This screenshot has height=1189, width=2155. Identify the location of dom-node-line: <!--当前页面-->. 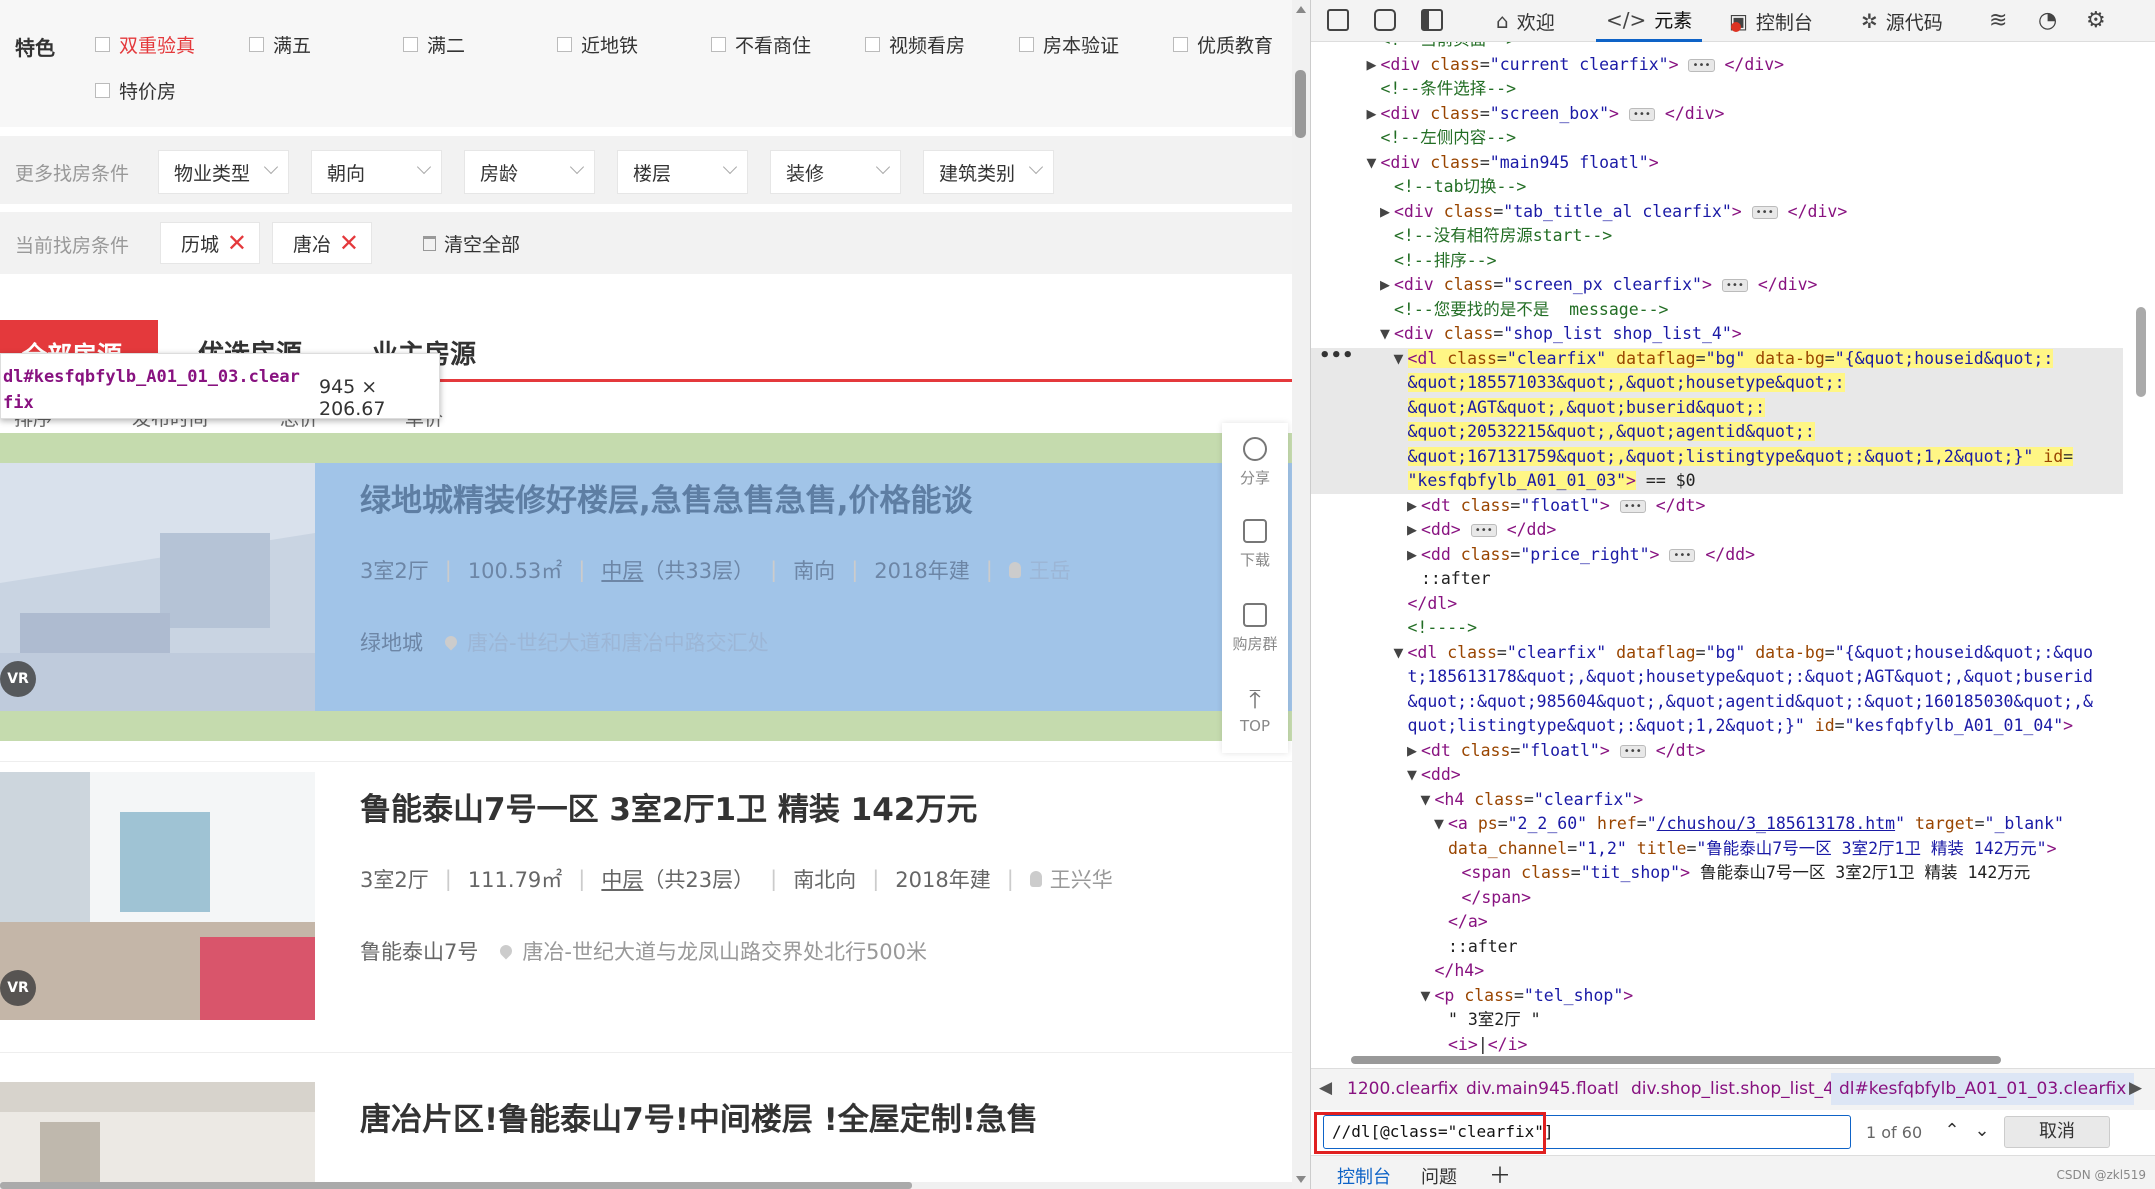
(1717, 47).